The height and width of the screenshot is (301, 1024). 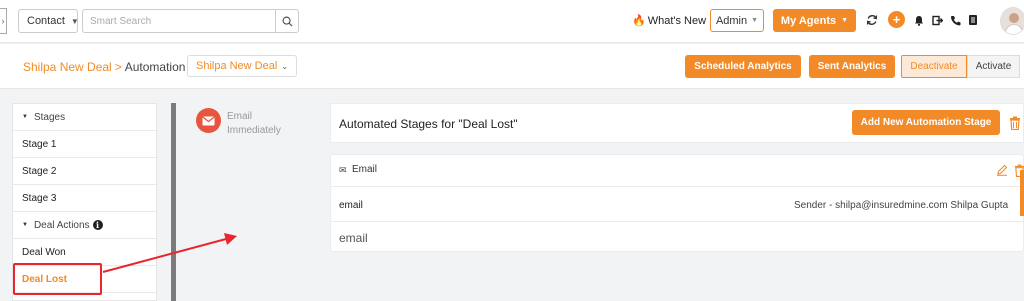 I want to click on my-agents-button: My Agents ▼, so click(x=814, y=20).